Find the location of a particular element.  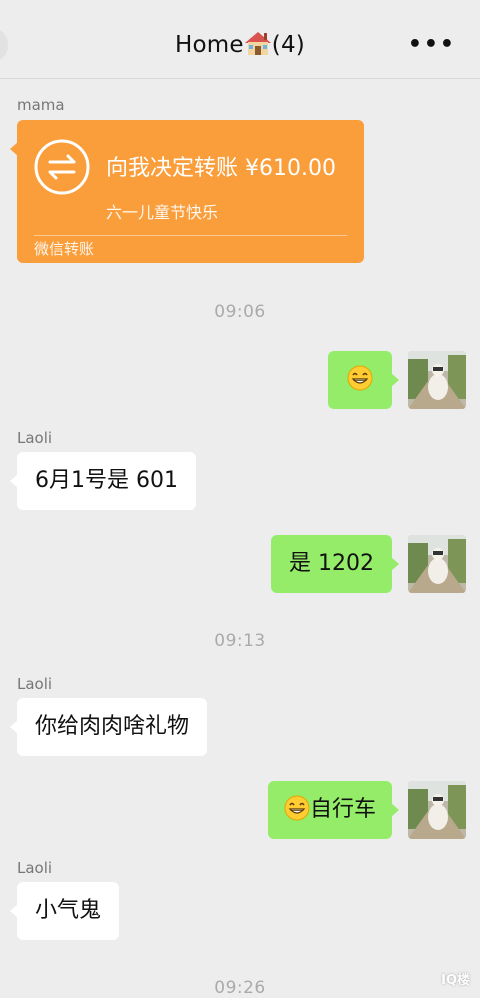

chat-title-text: Home is located at coordinates (209, 45).